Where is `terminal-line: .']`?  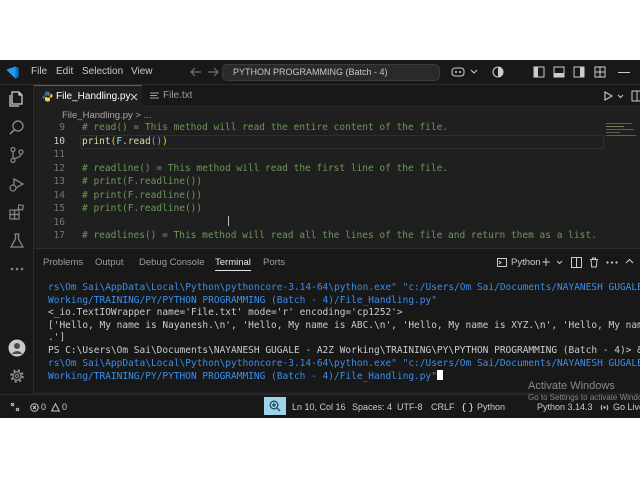 terminal-line: .'] is located at coordinates (57, 338).